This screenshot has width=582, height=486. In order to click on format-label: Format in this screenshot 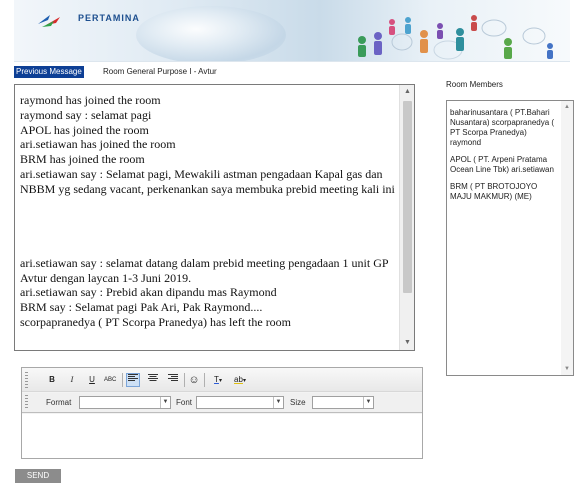, I will do `click(59, 402)`.